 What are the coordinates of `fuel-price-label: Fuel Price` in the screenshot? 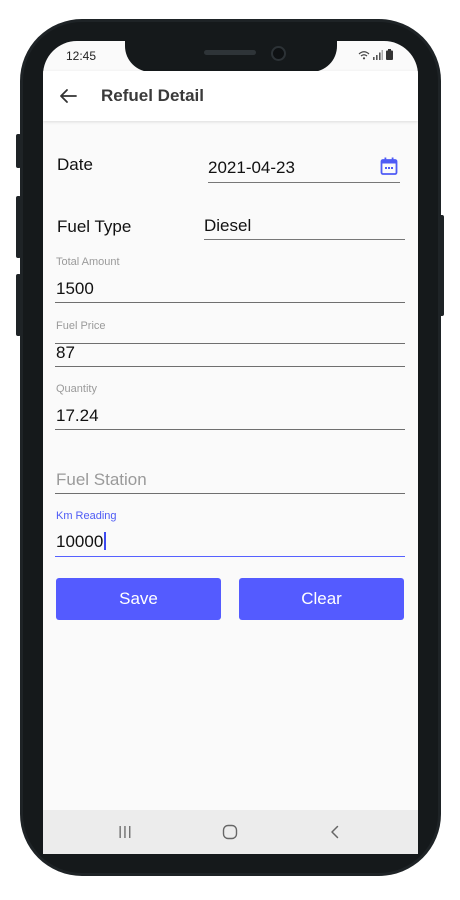 It's located at (81, 326).